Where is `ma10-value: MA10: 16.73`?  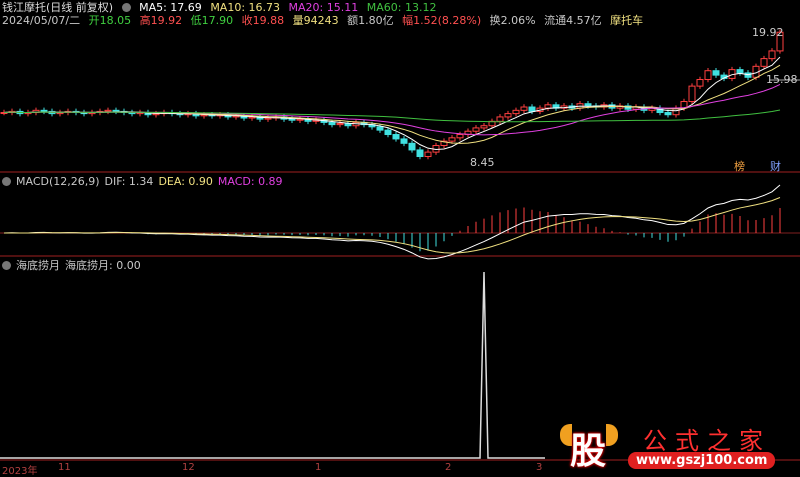
ma10-value: MA10: 16.73 is located at coordinates (245, 7).